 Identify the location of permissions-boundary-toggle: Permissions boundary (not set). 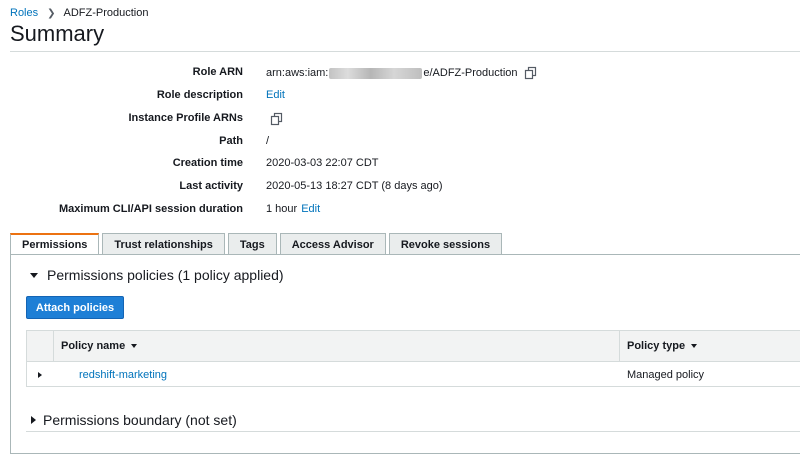
(134, 420).